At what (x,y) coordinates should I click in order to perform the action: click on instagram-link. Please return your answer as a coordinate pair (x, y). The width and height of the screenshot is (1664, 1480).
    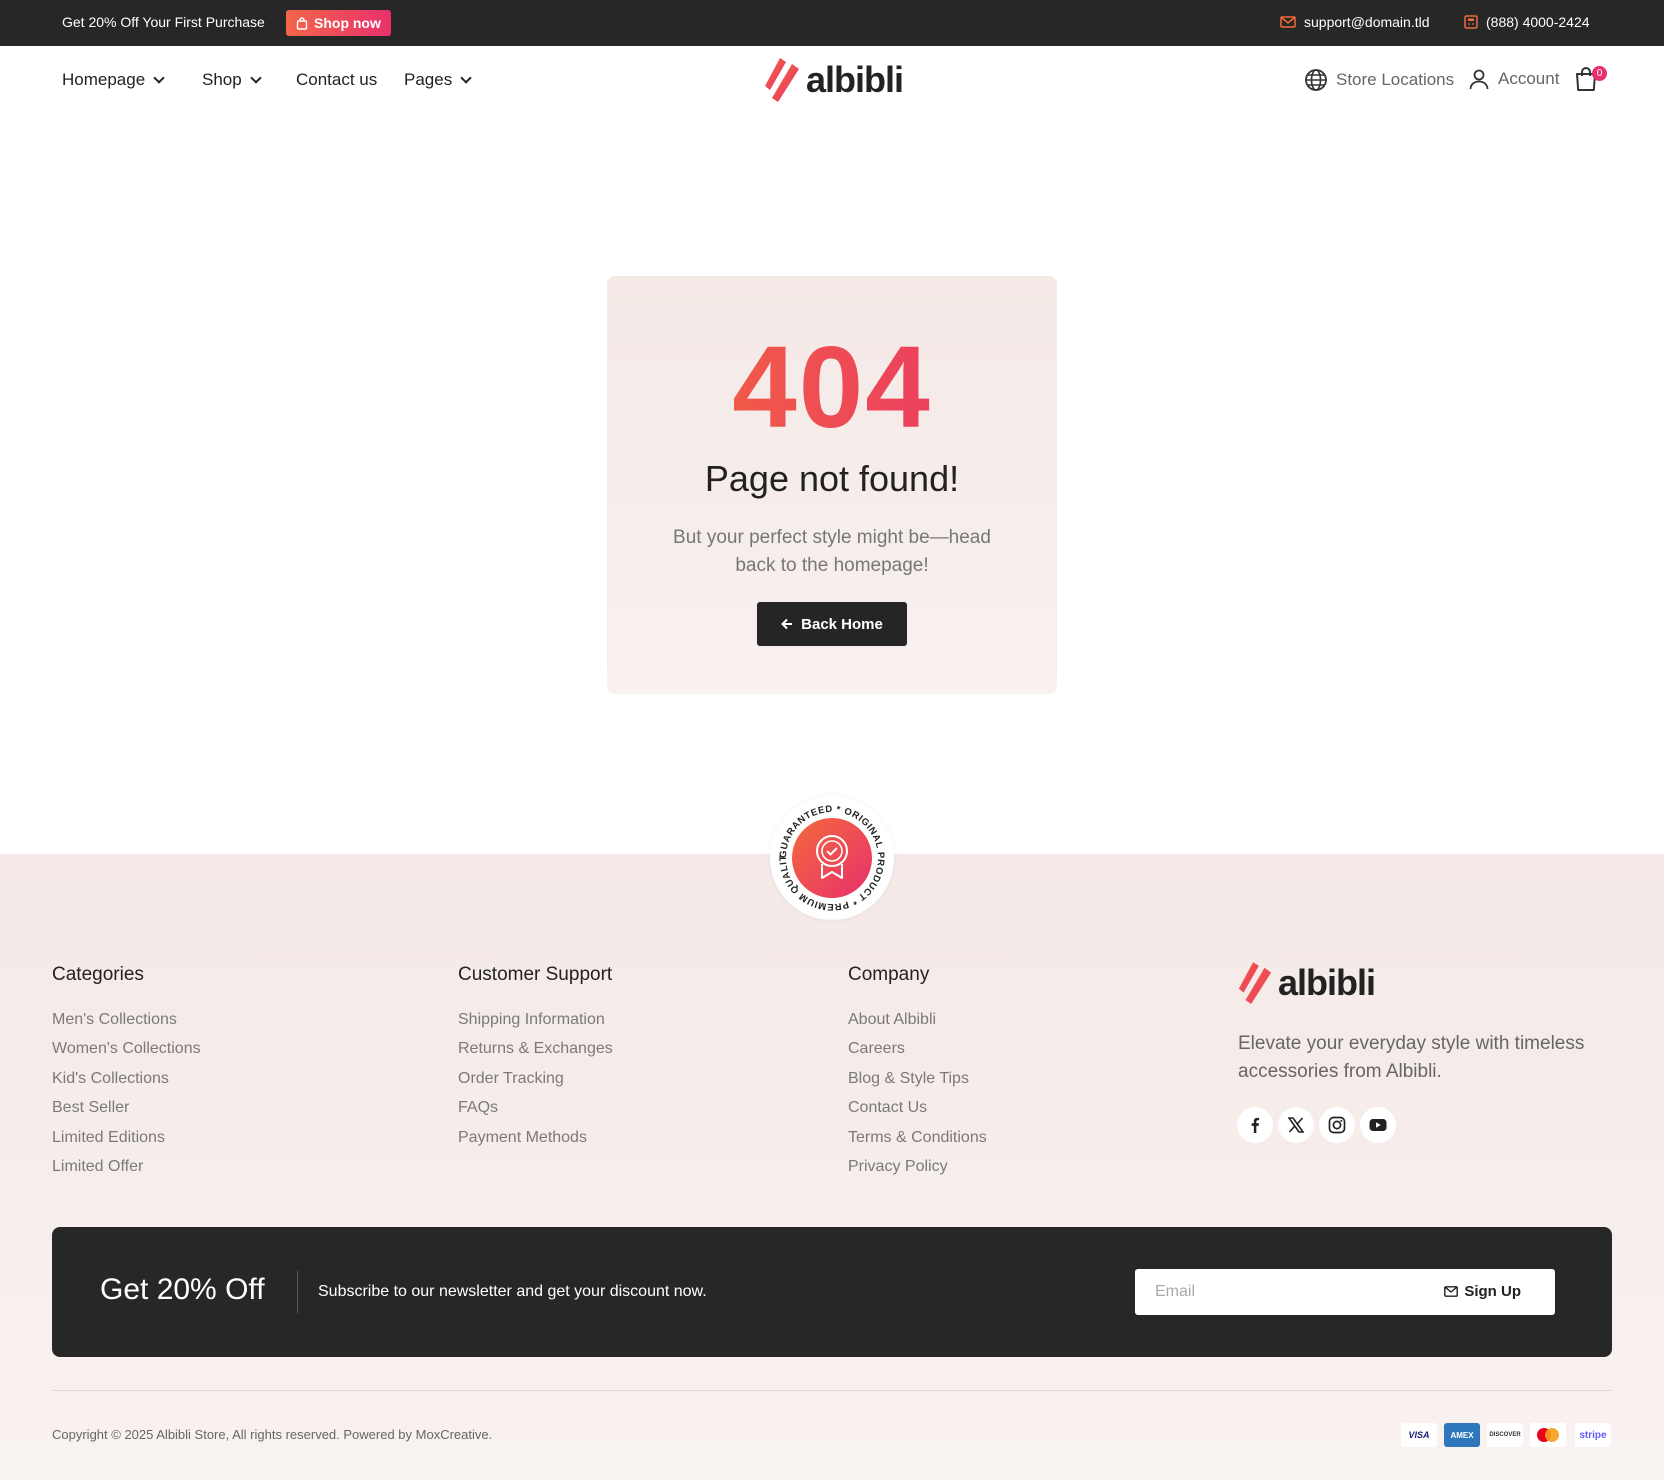
    Looking at the image, I should click on (1337, 1125).